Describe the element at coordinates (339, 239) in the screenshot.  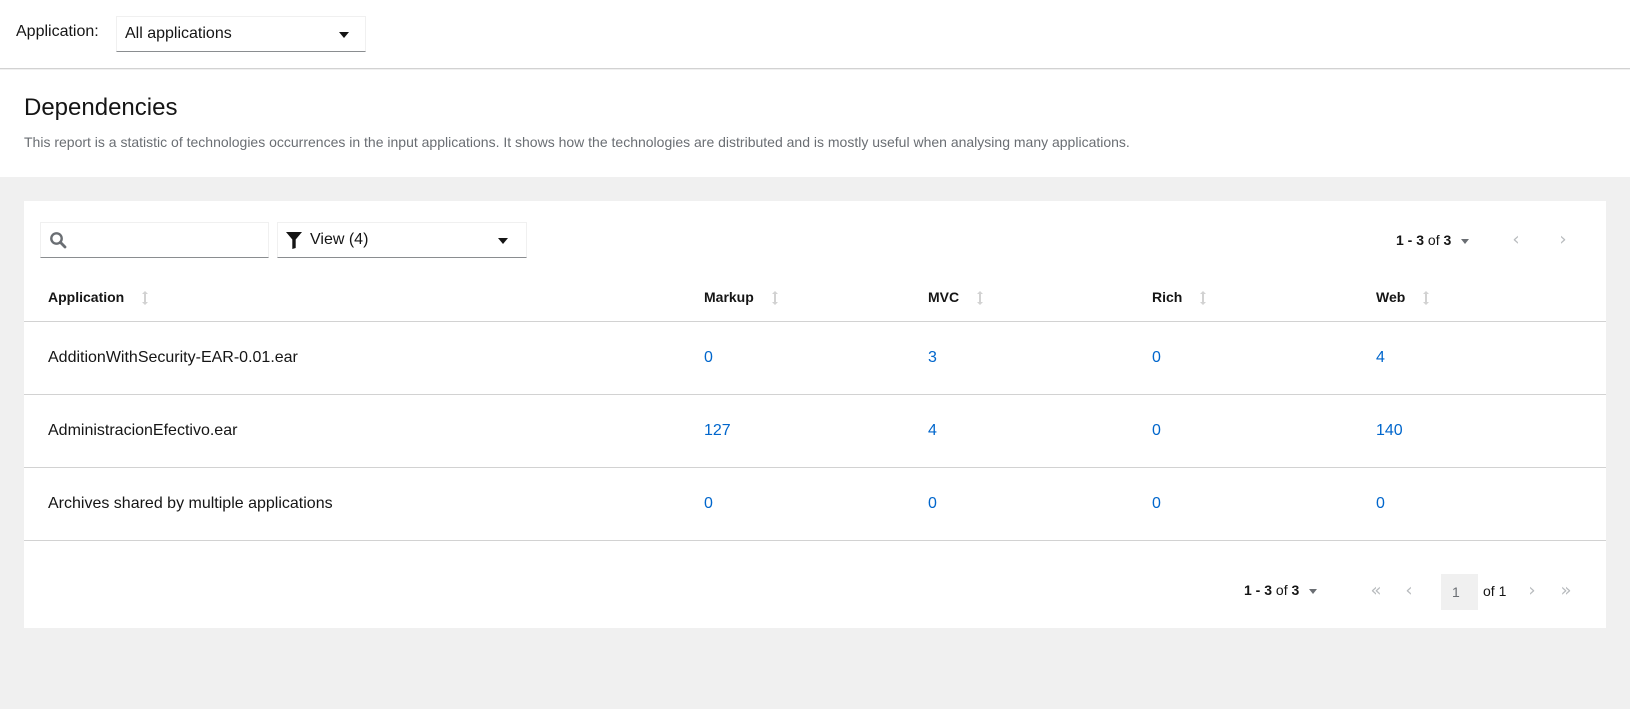
I see `view-filter-label: View (4)` at that location.